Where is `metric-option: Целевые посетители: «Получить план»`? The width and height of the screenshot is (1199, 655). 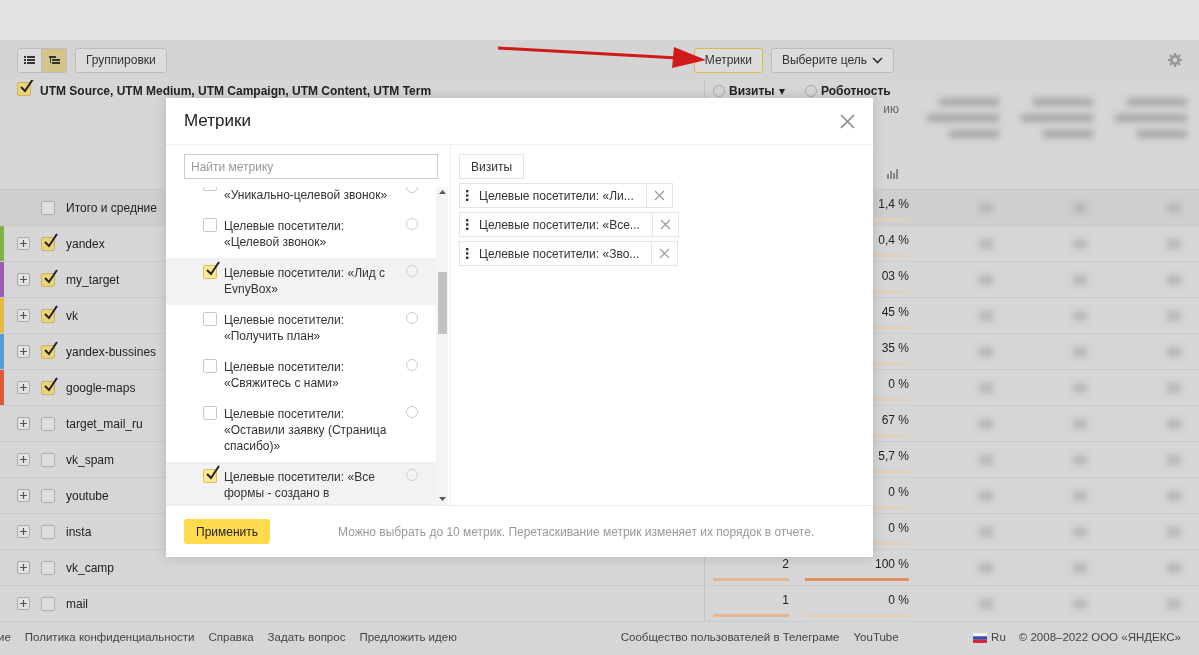
metric-option: Целевые посетители: «Получить план» is located at coordinates (301, 328).